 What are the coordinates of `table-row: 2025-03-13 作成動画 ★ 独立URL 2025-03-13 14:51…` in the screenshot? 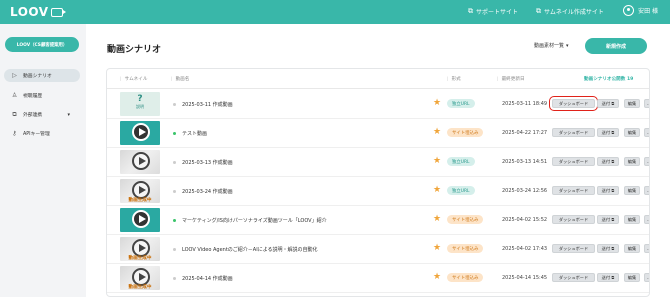 It's located at (378, 162).